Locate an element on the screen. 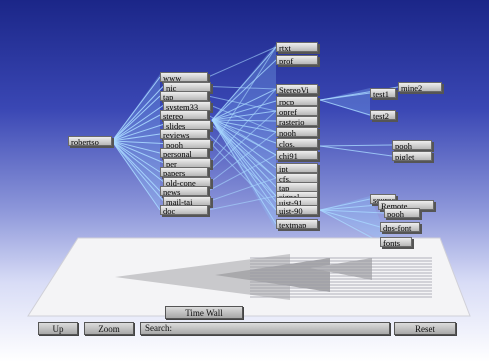 Image resolution: width=489 pixels, height=362 pixels. node-l1-7: pooh is located at coordinates (187, 143).